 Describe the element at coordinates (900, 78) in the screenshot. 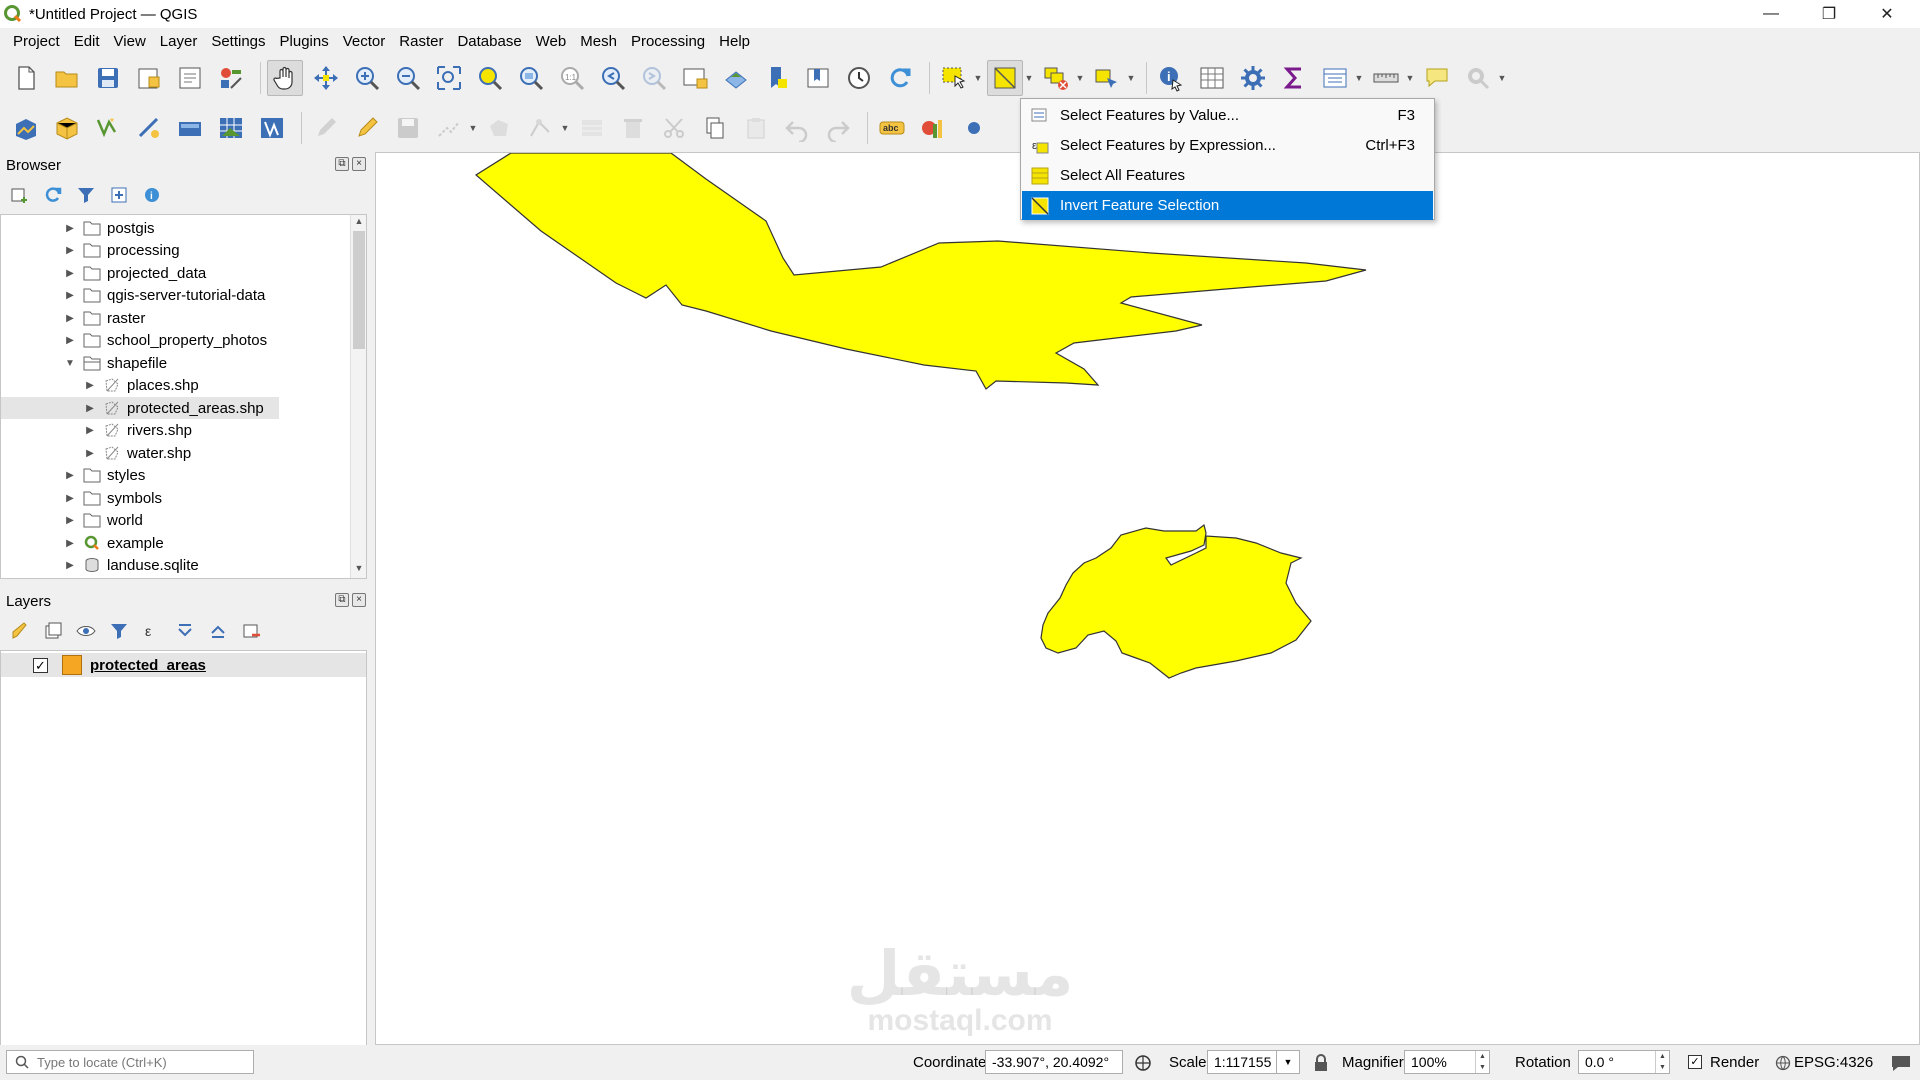

I see `refresh-button` at that location.